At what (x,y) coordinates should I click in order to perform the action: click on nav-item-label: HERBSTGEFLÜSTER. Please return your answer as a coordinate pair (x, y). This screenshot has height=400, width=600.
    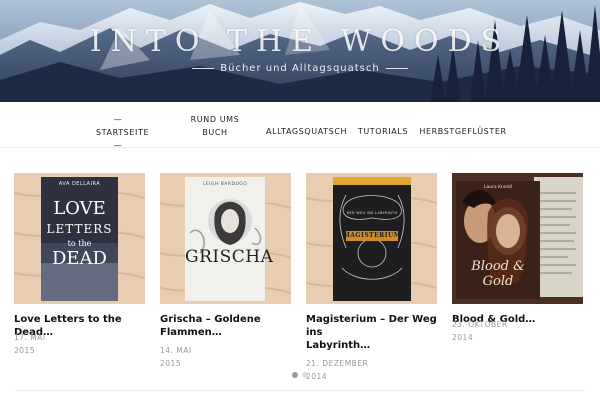
    Looking at the image, I should click on (463, 131).